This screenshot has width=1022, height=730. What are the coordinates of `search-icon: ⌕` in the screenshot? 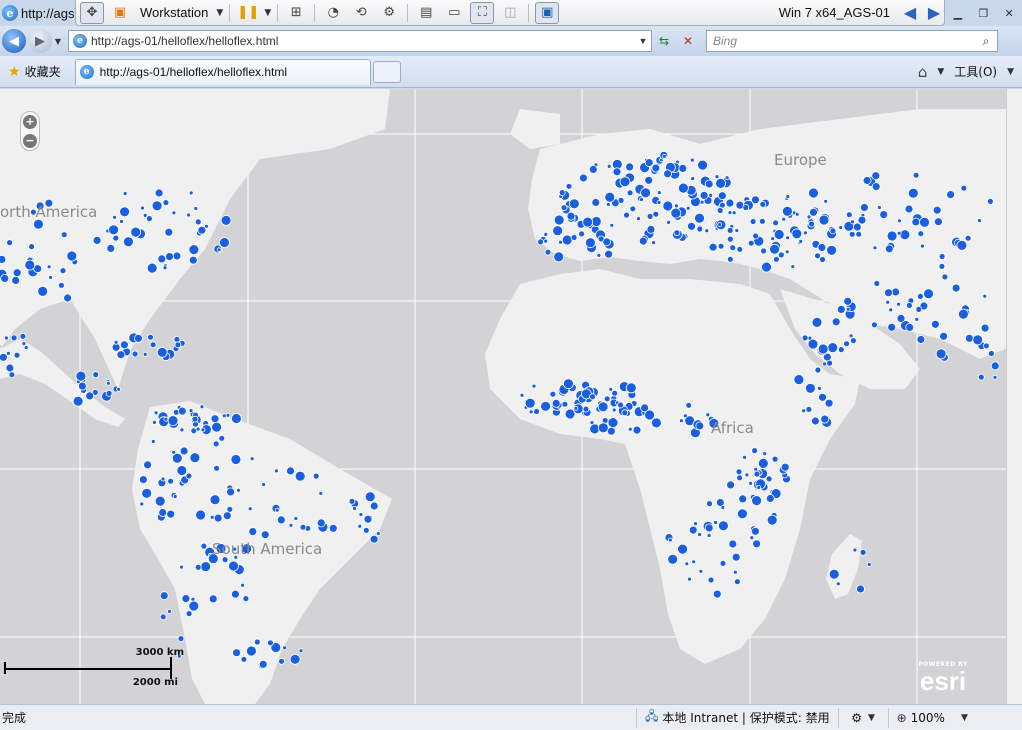 It's located at (986, 41).